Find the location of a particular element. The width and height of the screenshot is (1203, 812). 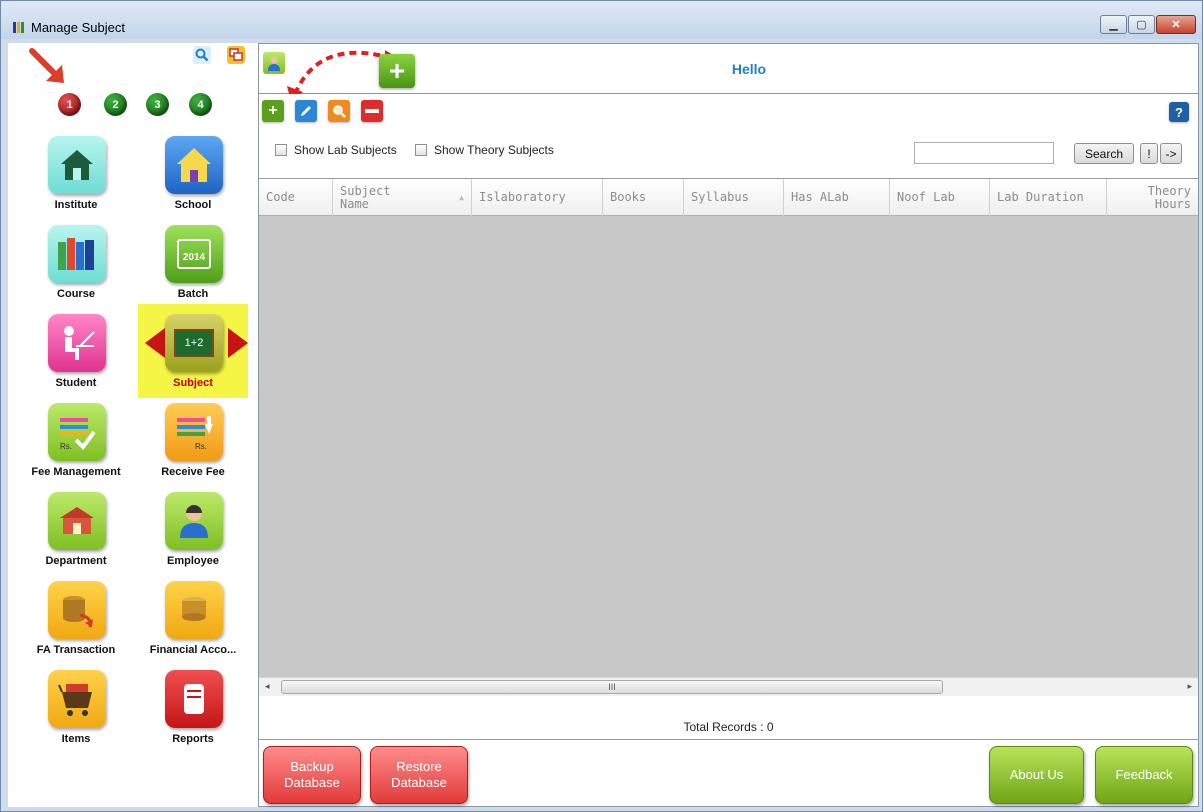

sidebar-item-subject: 1+2 Subject is located at coordinates (193, 351).